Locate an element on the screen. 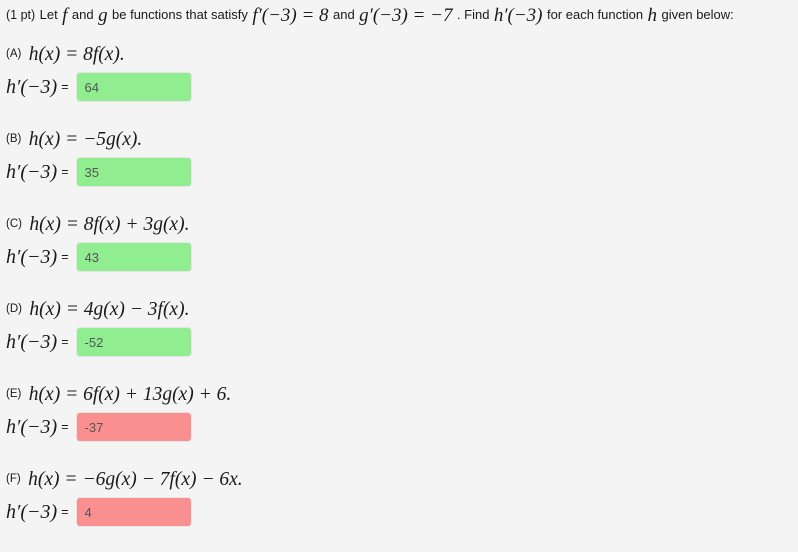  header-text-4: and is located at coordinates (344, 14).